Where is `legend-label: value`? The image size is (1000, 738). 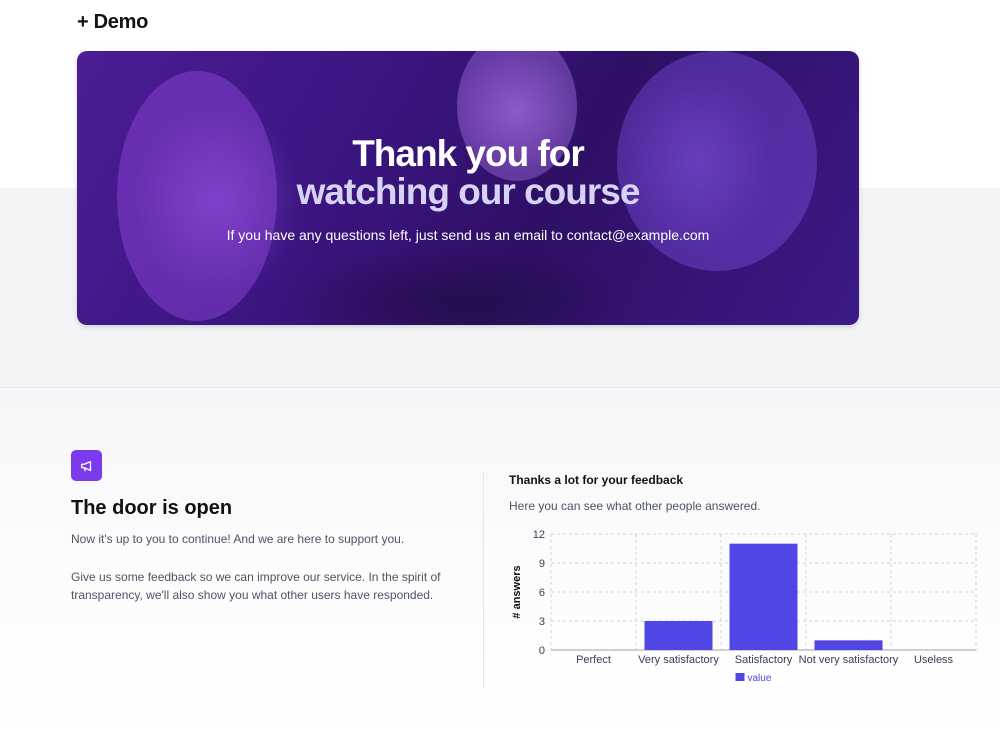
legend-label: value is located at coordinates (760, 678).